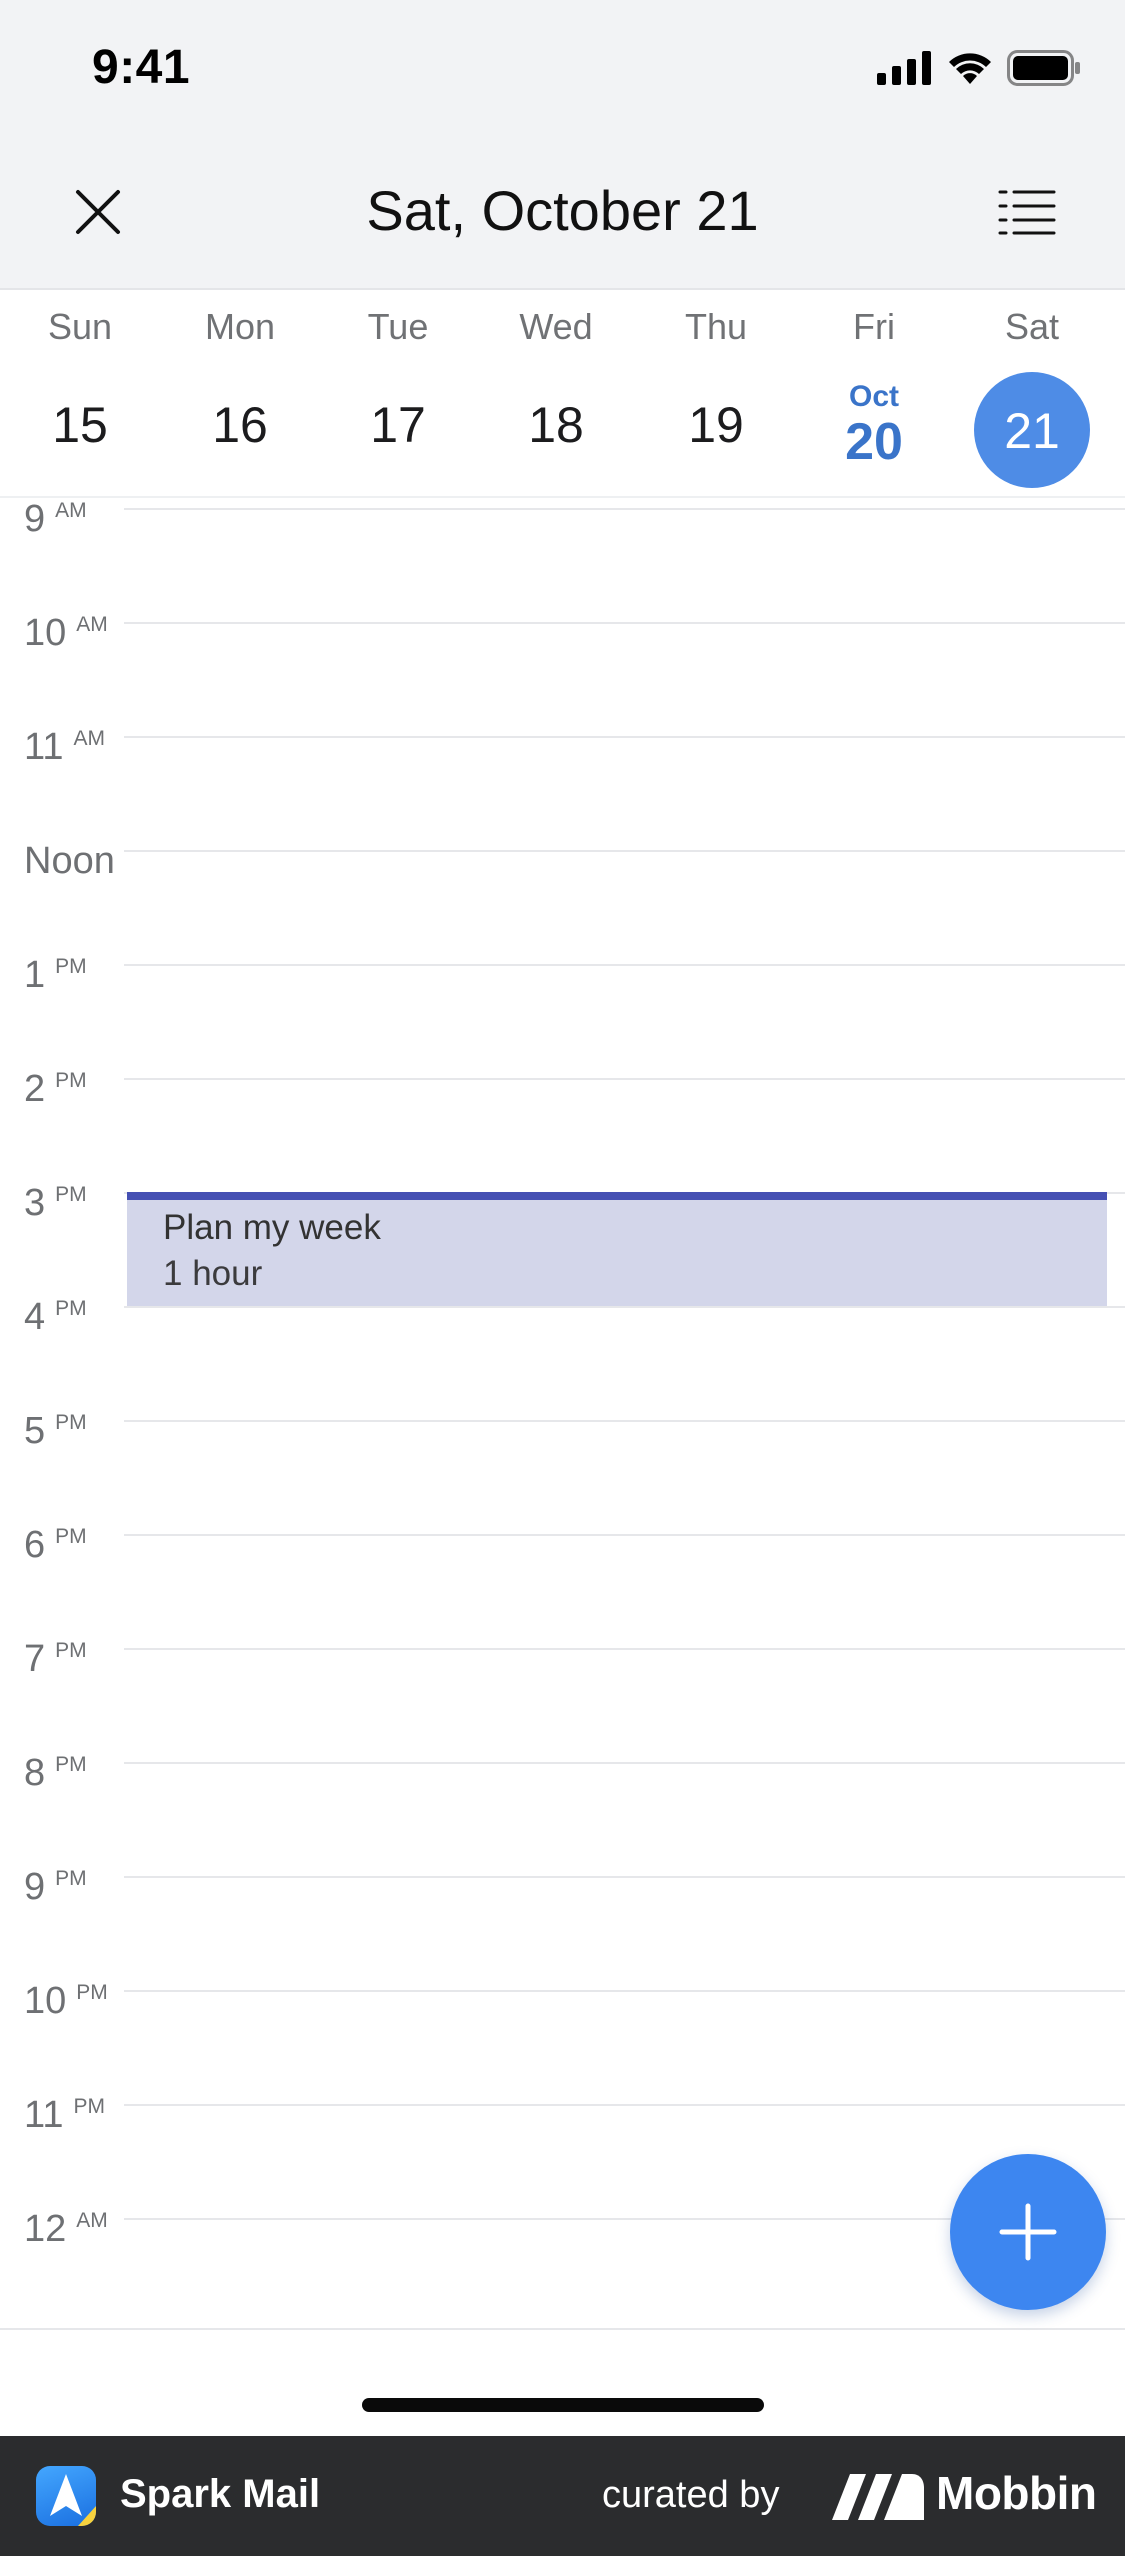 This screenshot has height=2556, width=1125. I want to click on hour-label: 2 PM, so click(55, 1089).